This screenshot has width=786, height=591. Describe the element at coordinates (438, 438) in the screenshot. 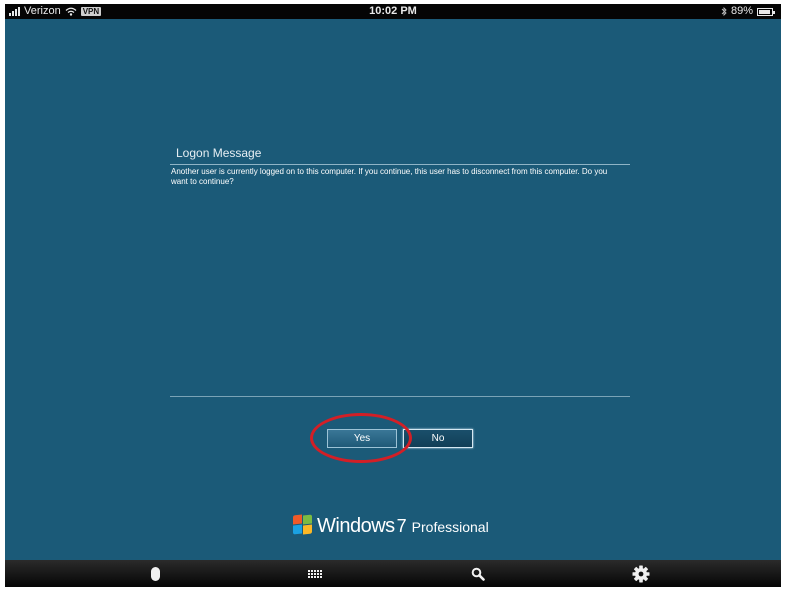

I see `no-button: No` at that location.